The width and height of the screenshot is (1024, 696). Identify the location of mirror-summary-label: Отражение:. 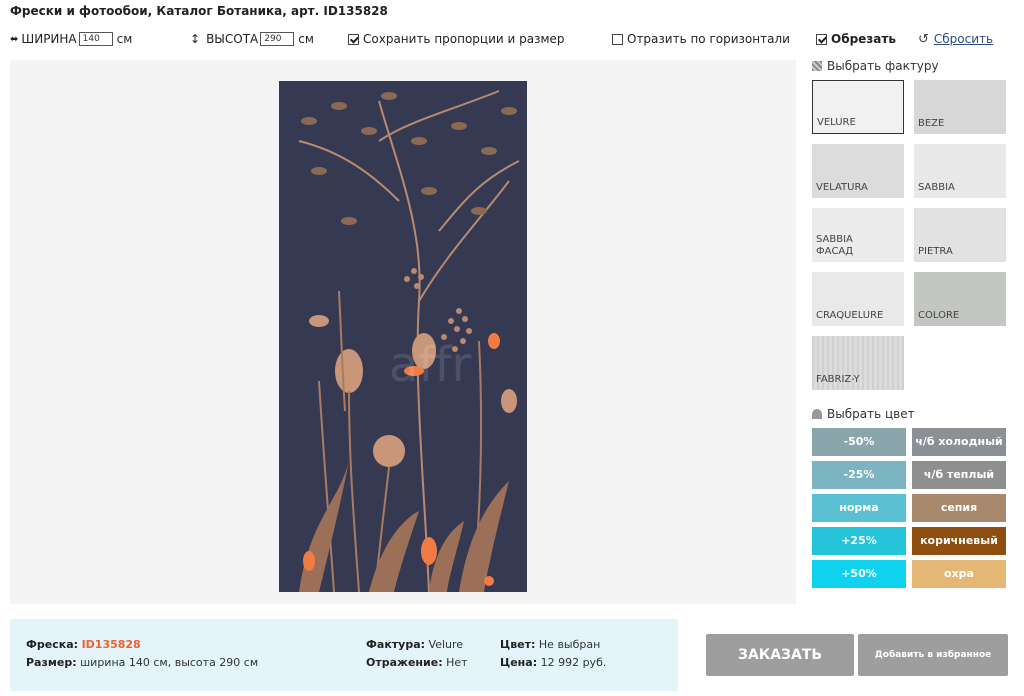
(404, 662).